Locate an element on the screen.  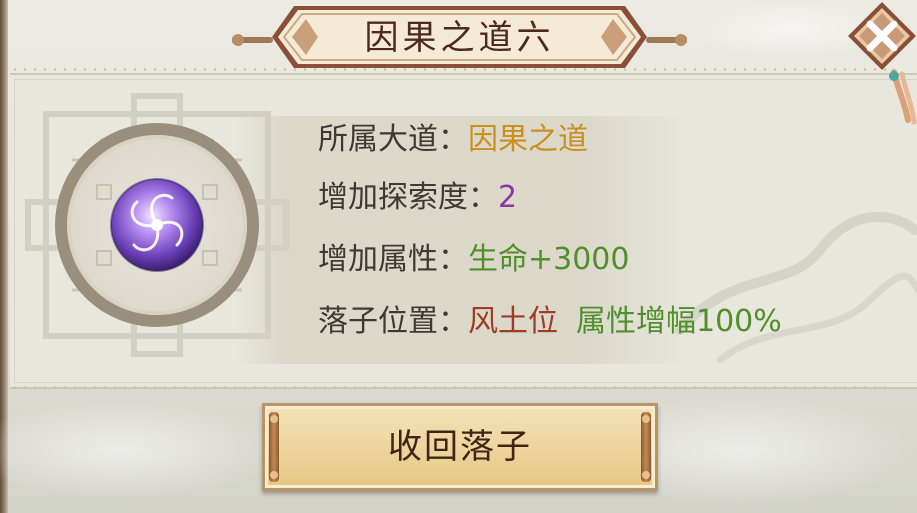
position-label: 落子位置： is located at coordinates (393, 321).